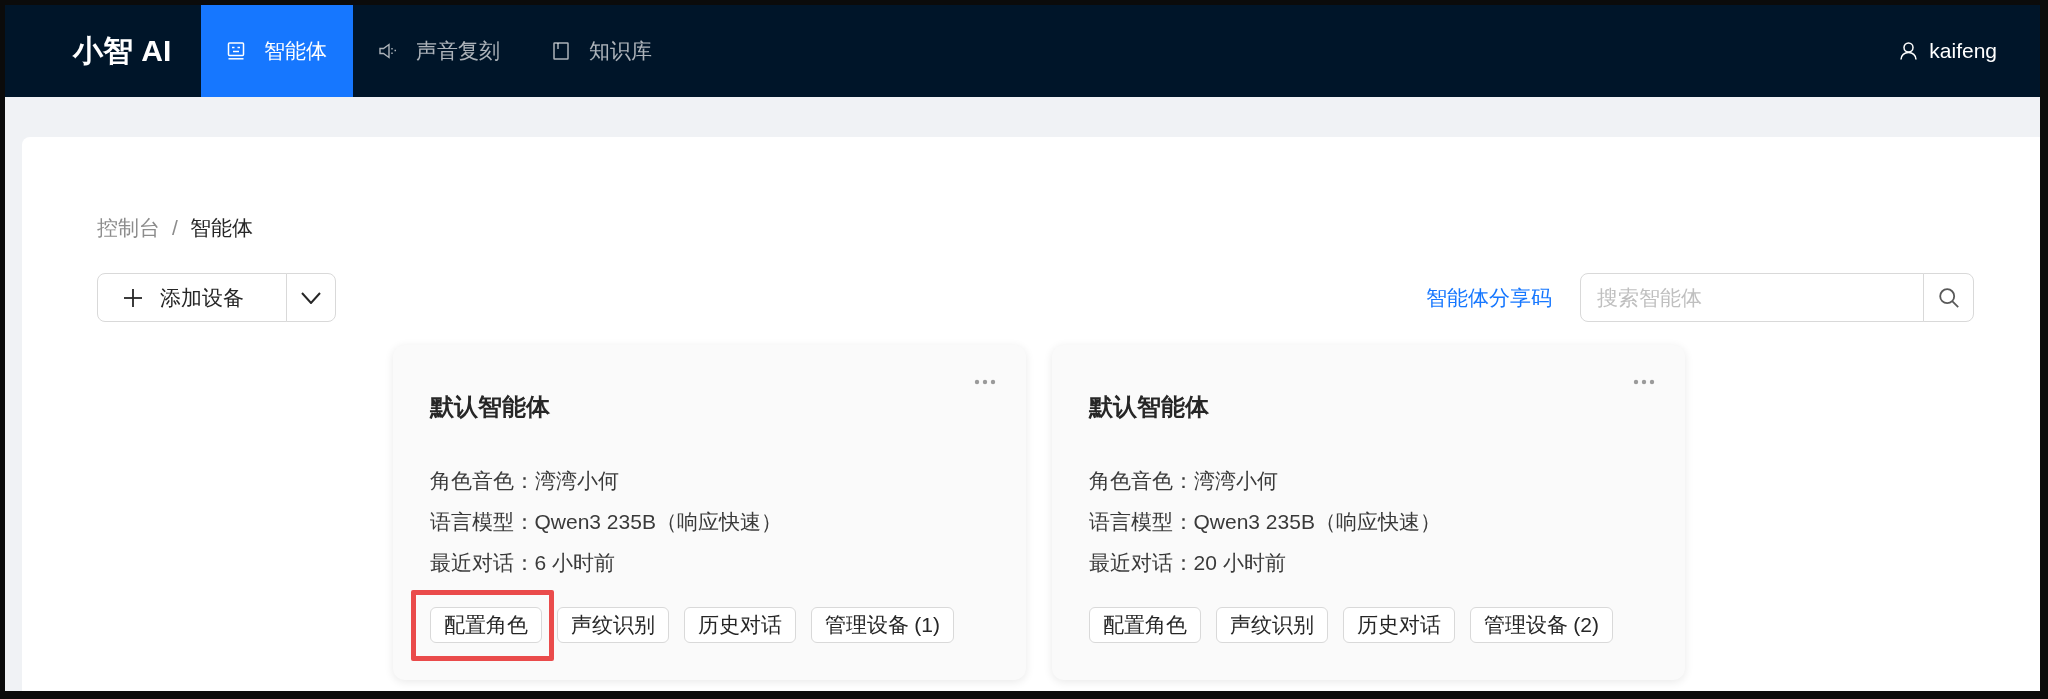 This screenshot has width=2048, height=699. What do you see at coordinates (1541, 625) in the screenshot?
I see `agent-action-button: 管理设备 (2)` at bounding box center [1541, 625].